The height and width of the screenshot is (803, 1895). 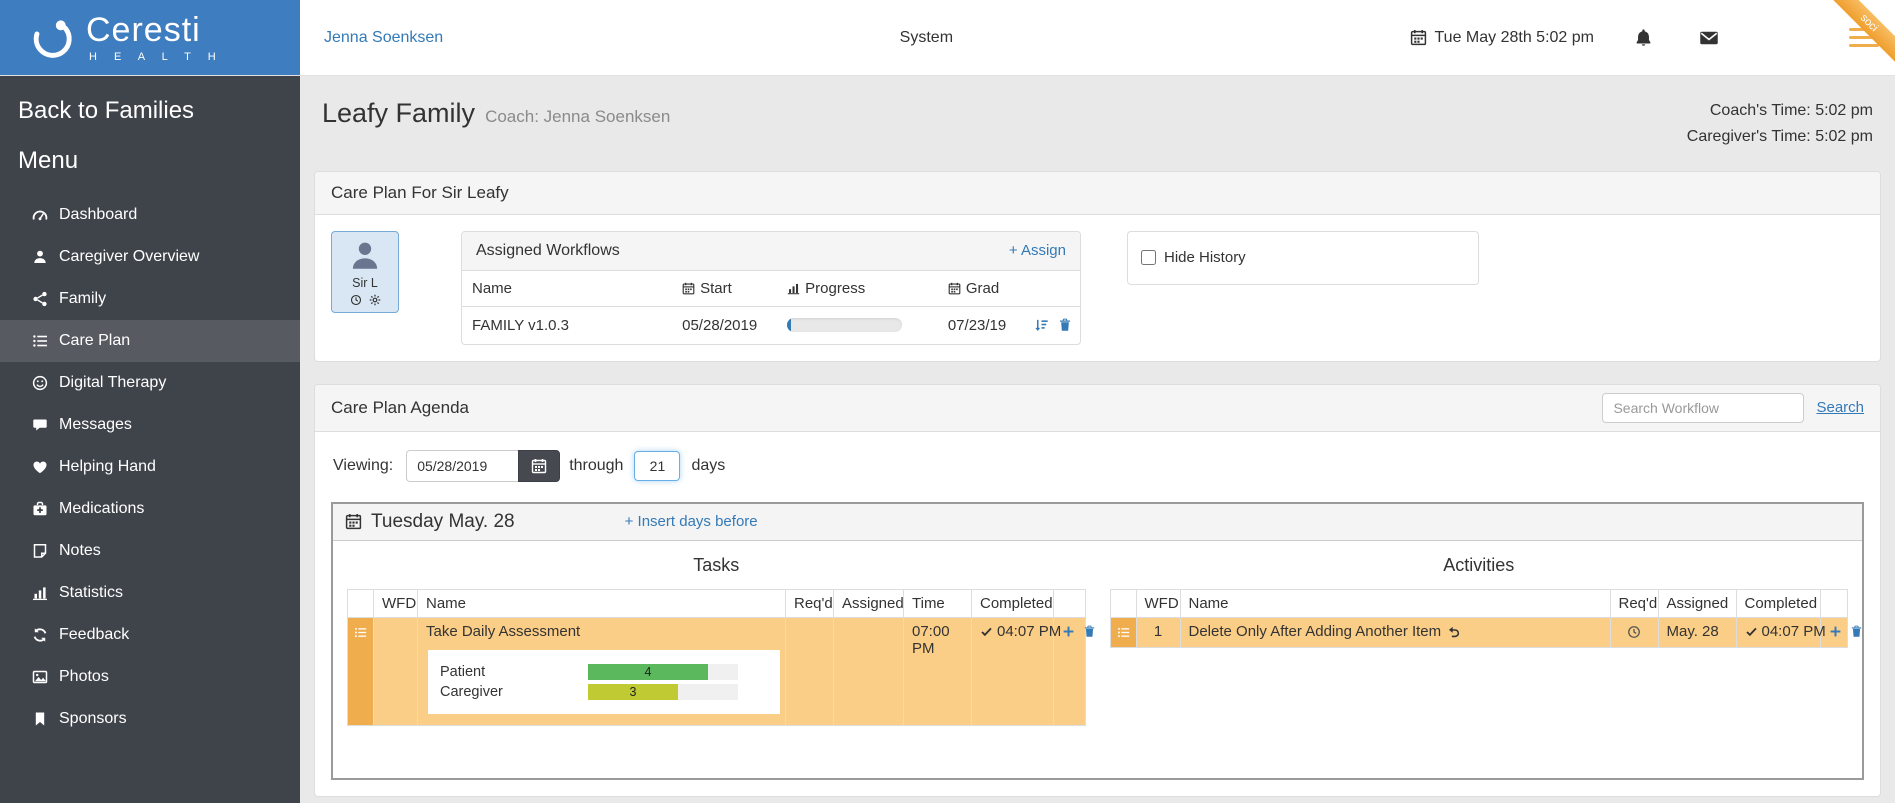 I want to click on sidebar-item-dashboard: Dashboard, so click(x=150, y=215).